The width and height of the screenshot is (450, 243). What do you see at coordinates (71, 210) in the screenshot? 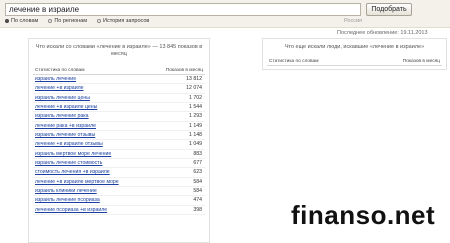
I see `keyword-link: лечение псориаза +в израиле` at bounding box center [71, 210].